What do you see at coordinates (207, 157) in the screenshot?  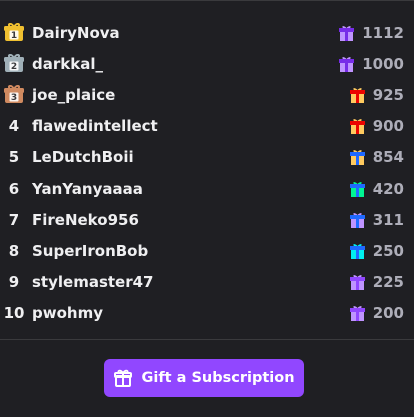 I see `leaderboard-row: 5 LeDutchBoii 854` at bounding box center [207, 157].